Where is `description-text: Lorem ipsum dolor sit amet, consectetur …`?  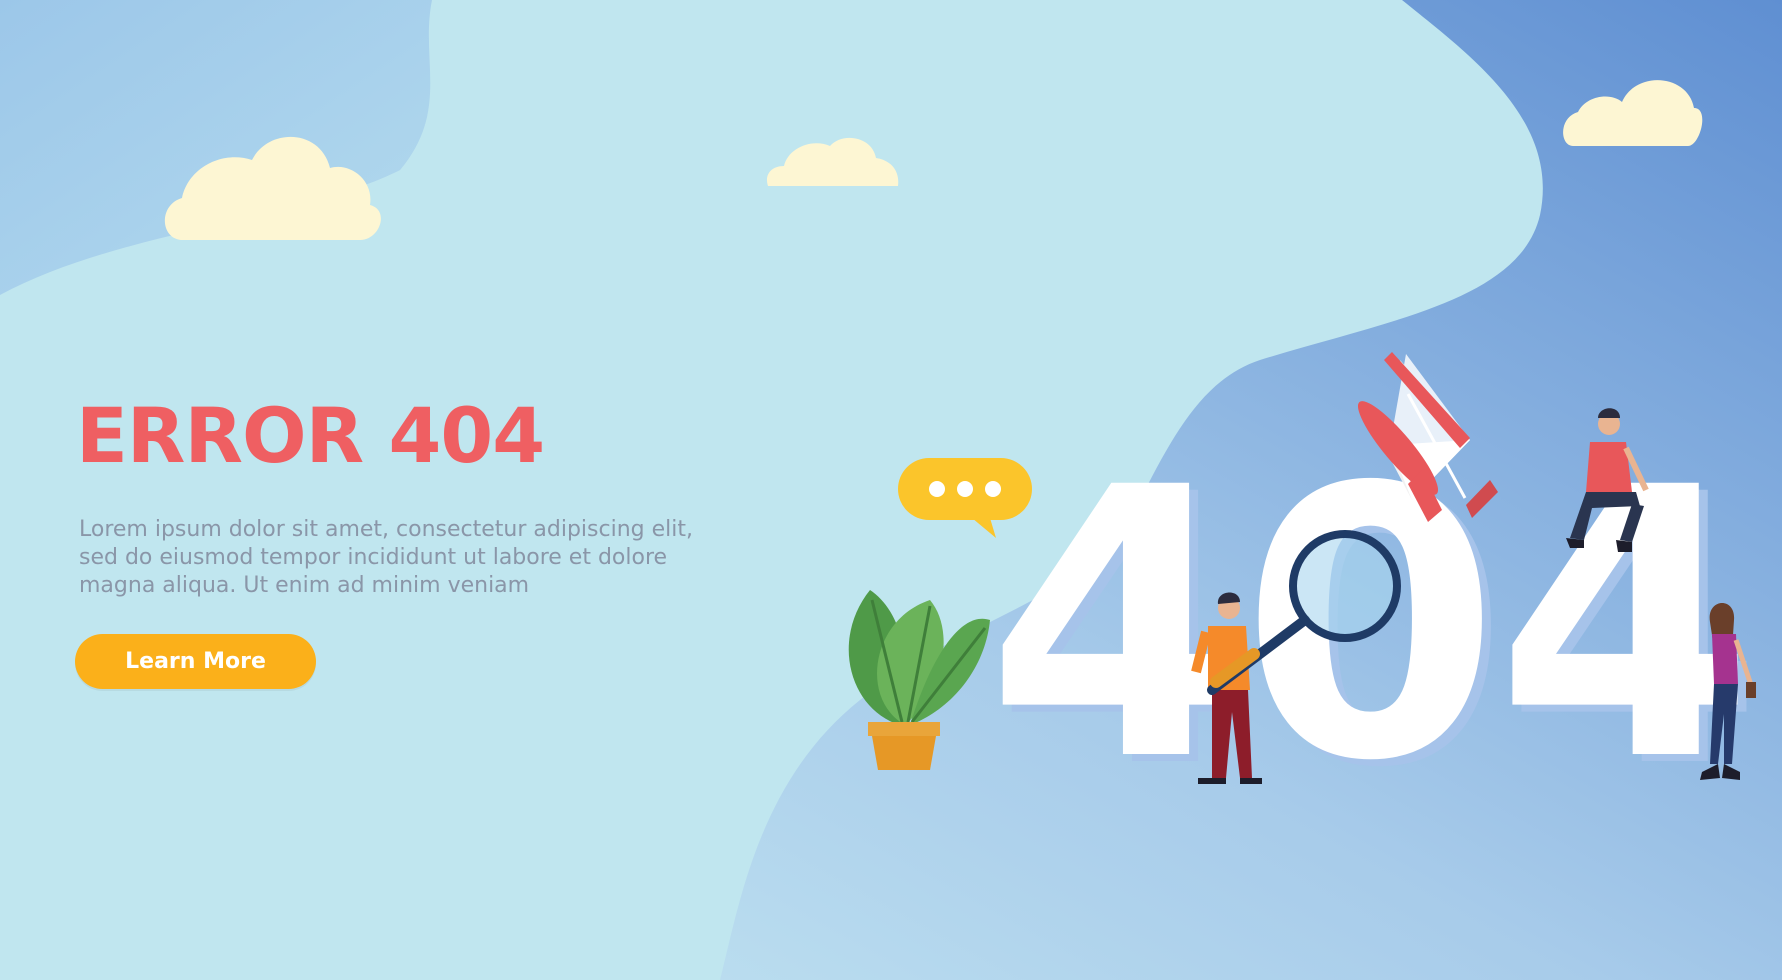 description-text: Lorem ipsum dolor sit amet, consectetur … is located at coordinates (386, 557).